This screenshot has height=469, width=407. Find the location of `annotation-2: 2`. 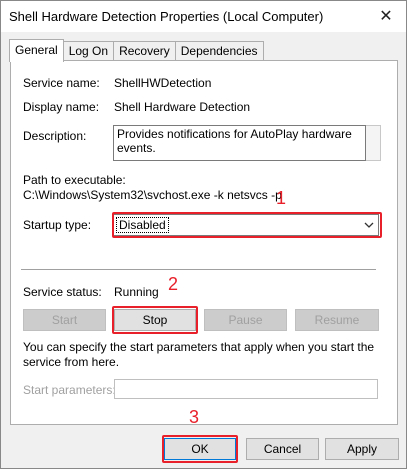

annotation-2: 2 is located at coordinates (173, 284).